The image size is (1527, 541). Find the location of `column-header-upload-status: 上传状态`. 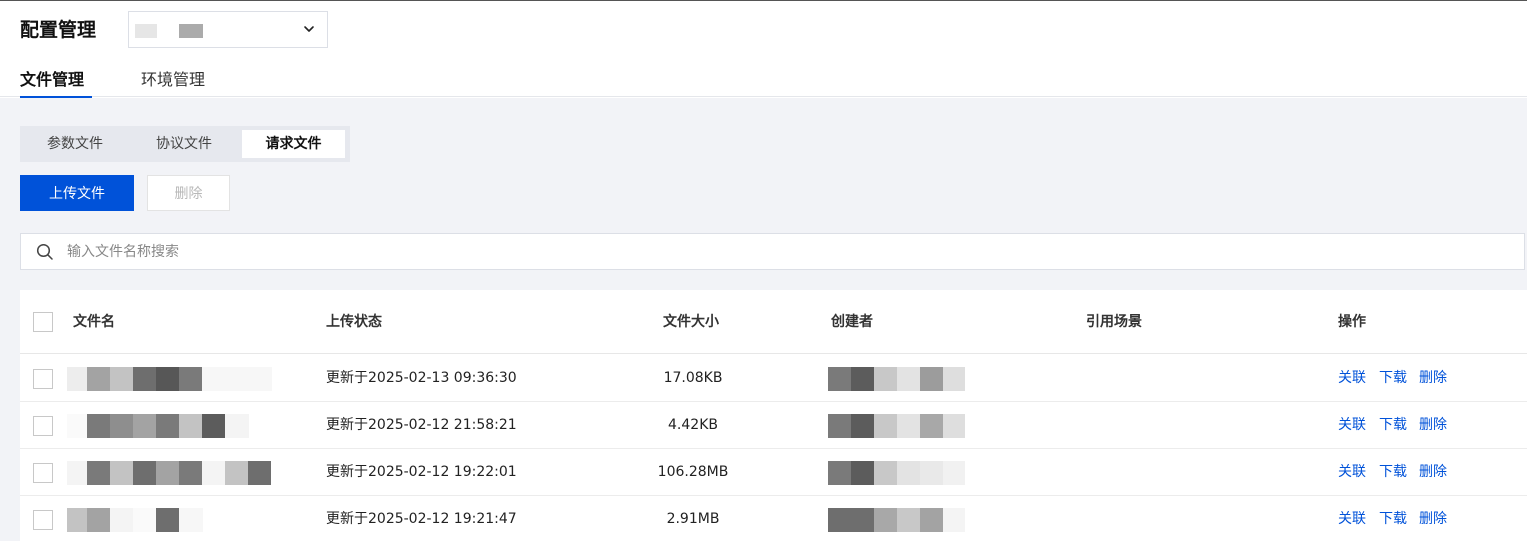

column-header-upload-status: 上传状态 is located at coordinates (354, 322).